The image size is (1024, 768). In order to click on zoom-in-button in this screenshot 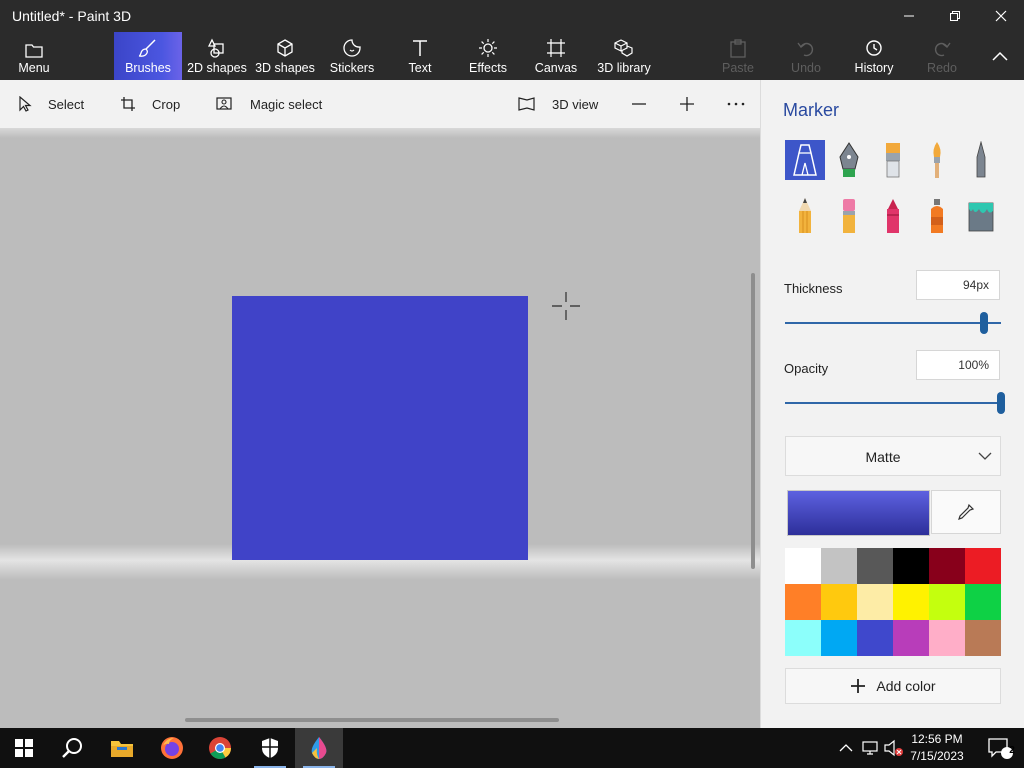, I will do `click(687, 104)`.